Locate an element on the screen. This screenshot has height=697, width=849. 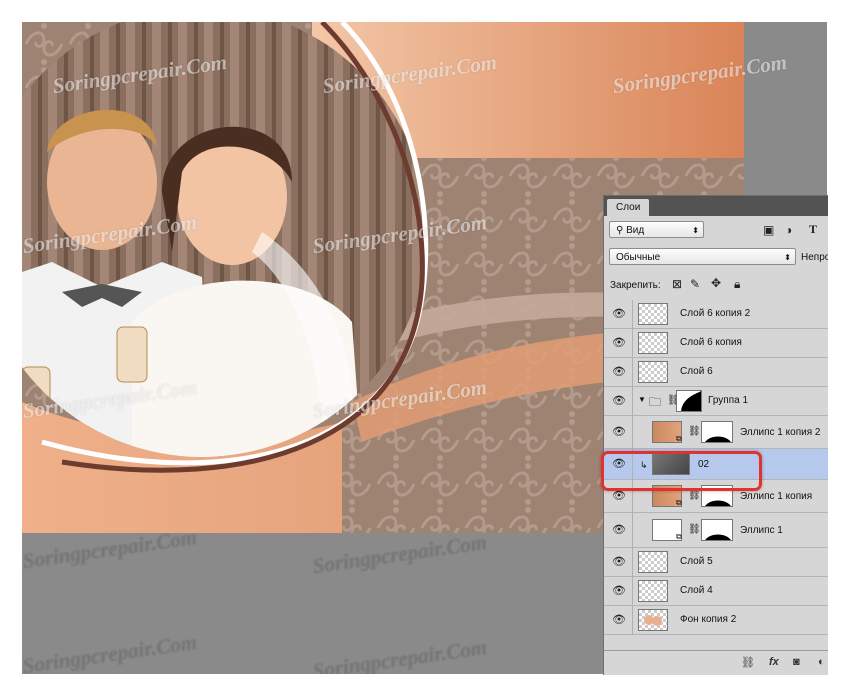
link-layers-icon: ⛓︎ is located at coordinates (748, 662).